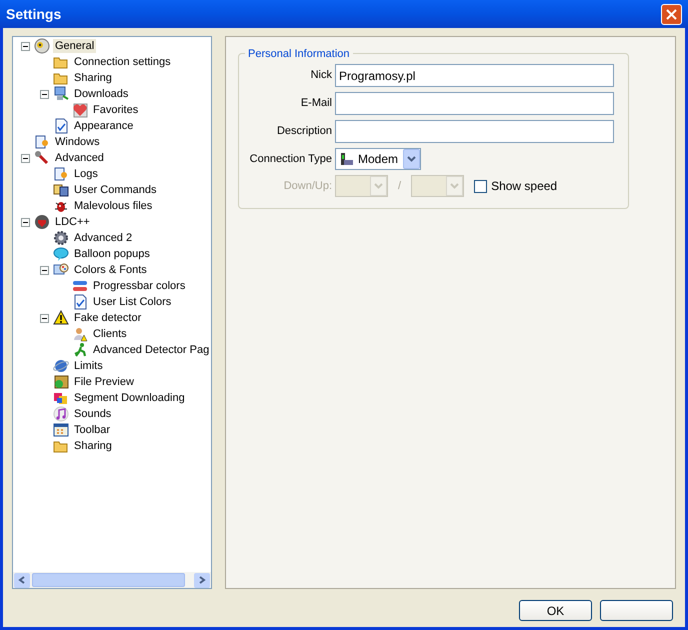 Image resolution: width=688 pixels, height=630 pixels. I want to click on speech-balloon-icon, so click(61, 254).